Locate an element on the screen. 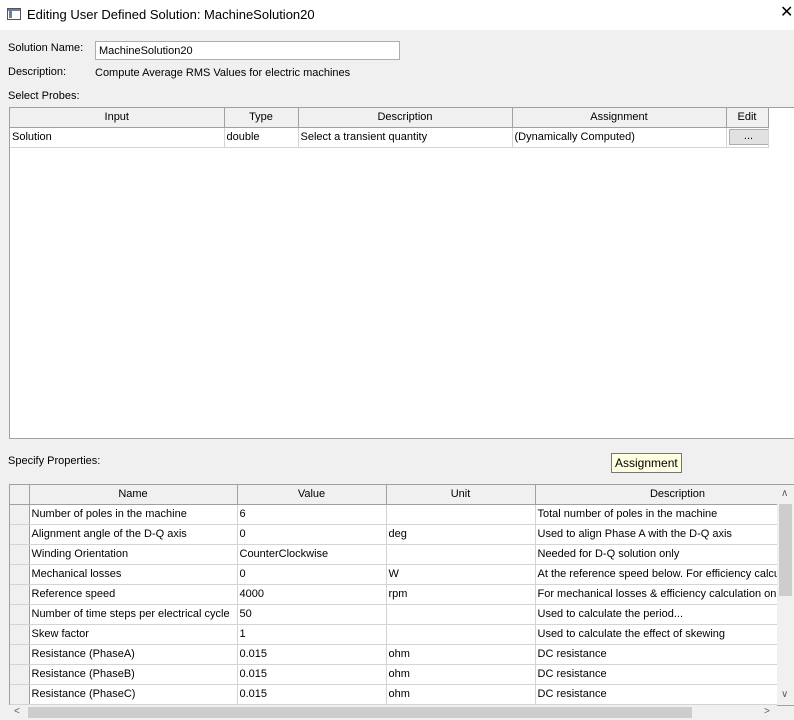 This screenshot has width=794, height=720. properties-header-row: Name Value Unit Description is located at coordinates (402, 495).